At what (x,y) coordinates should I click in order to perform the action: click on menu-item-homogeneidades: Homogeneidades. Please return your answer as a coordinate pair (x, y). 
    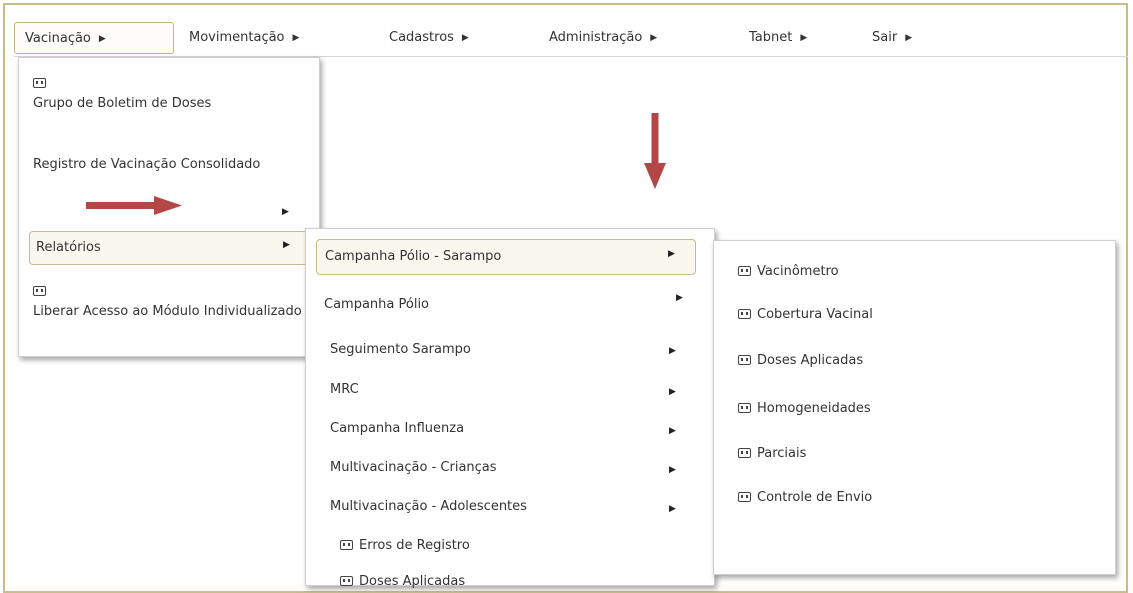
    Looking at the image, I should click on (804, 408).